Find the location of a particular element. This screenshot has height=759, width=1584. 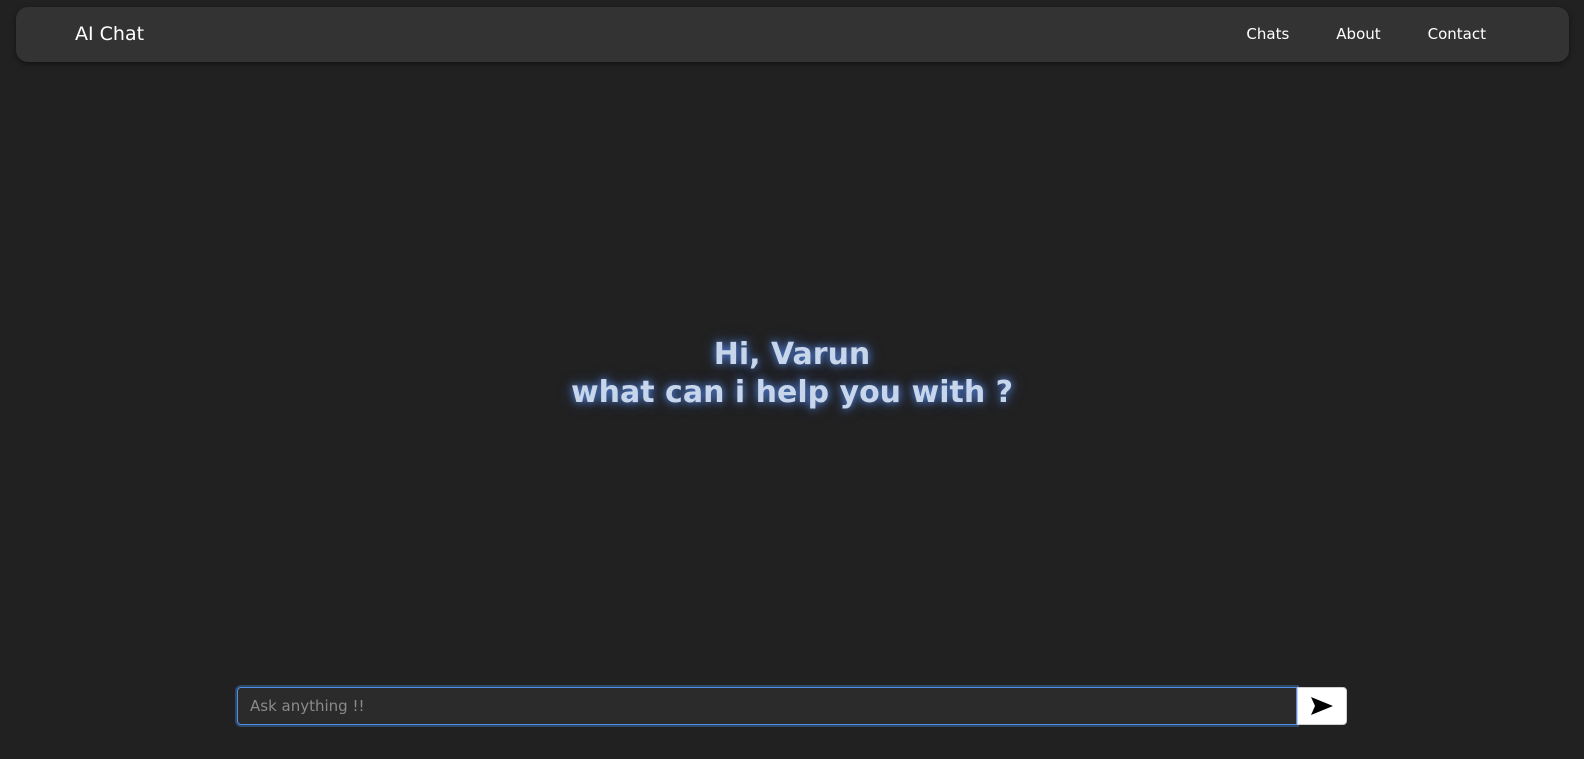

nav-link-contact: Contact is located at coordinates (1457, 34).